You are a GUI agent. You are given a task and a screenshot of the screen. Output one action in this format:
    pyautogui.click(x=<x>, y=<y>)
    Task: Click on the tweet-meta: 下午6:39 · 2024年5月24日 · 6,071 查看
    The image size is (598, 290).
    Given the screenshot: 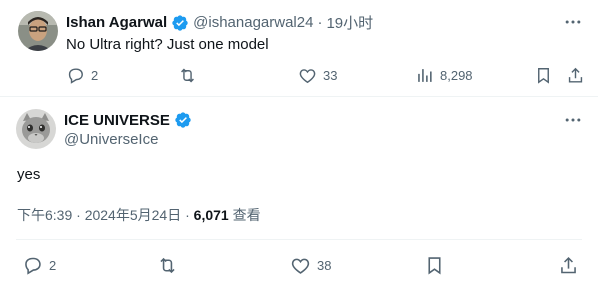 What is the action you would take?
    pyautogui.click(x=139, y=215)
    